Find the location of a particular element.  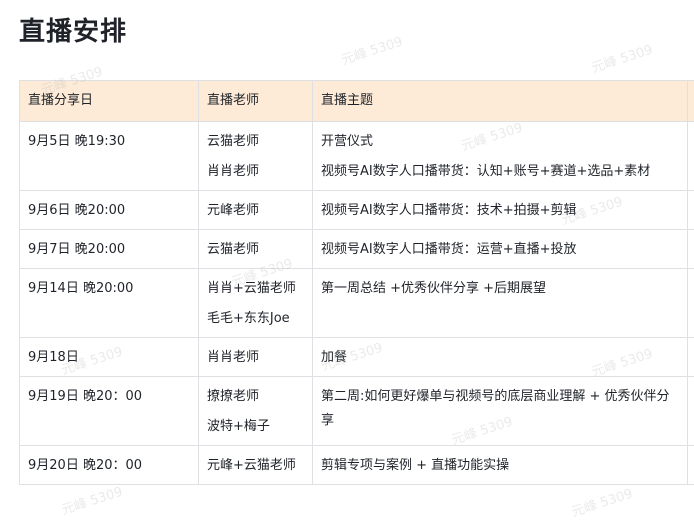

cell-teacher: 元峰+云猫老师 is located at coordinates (256, 465).